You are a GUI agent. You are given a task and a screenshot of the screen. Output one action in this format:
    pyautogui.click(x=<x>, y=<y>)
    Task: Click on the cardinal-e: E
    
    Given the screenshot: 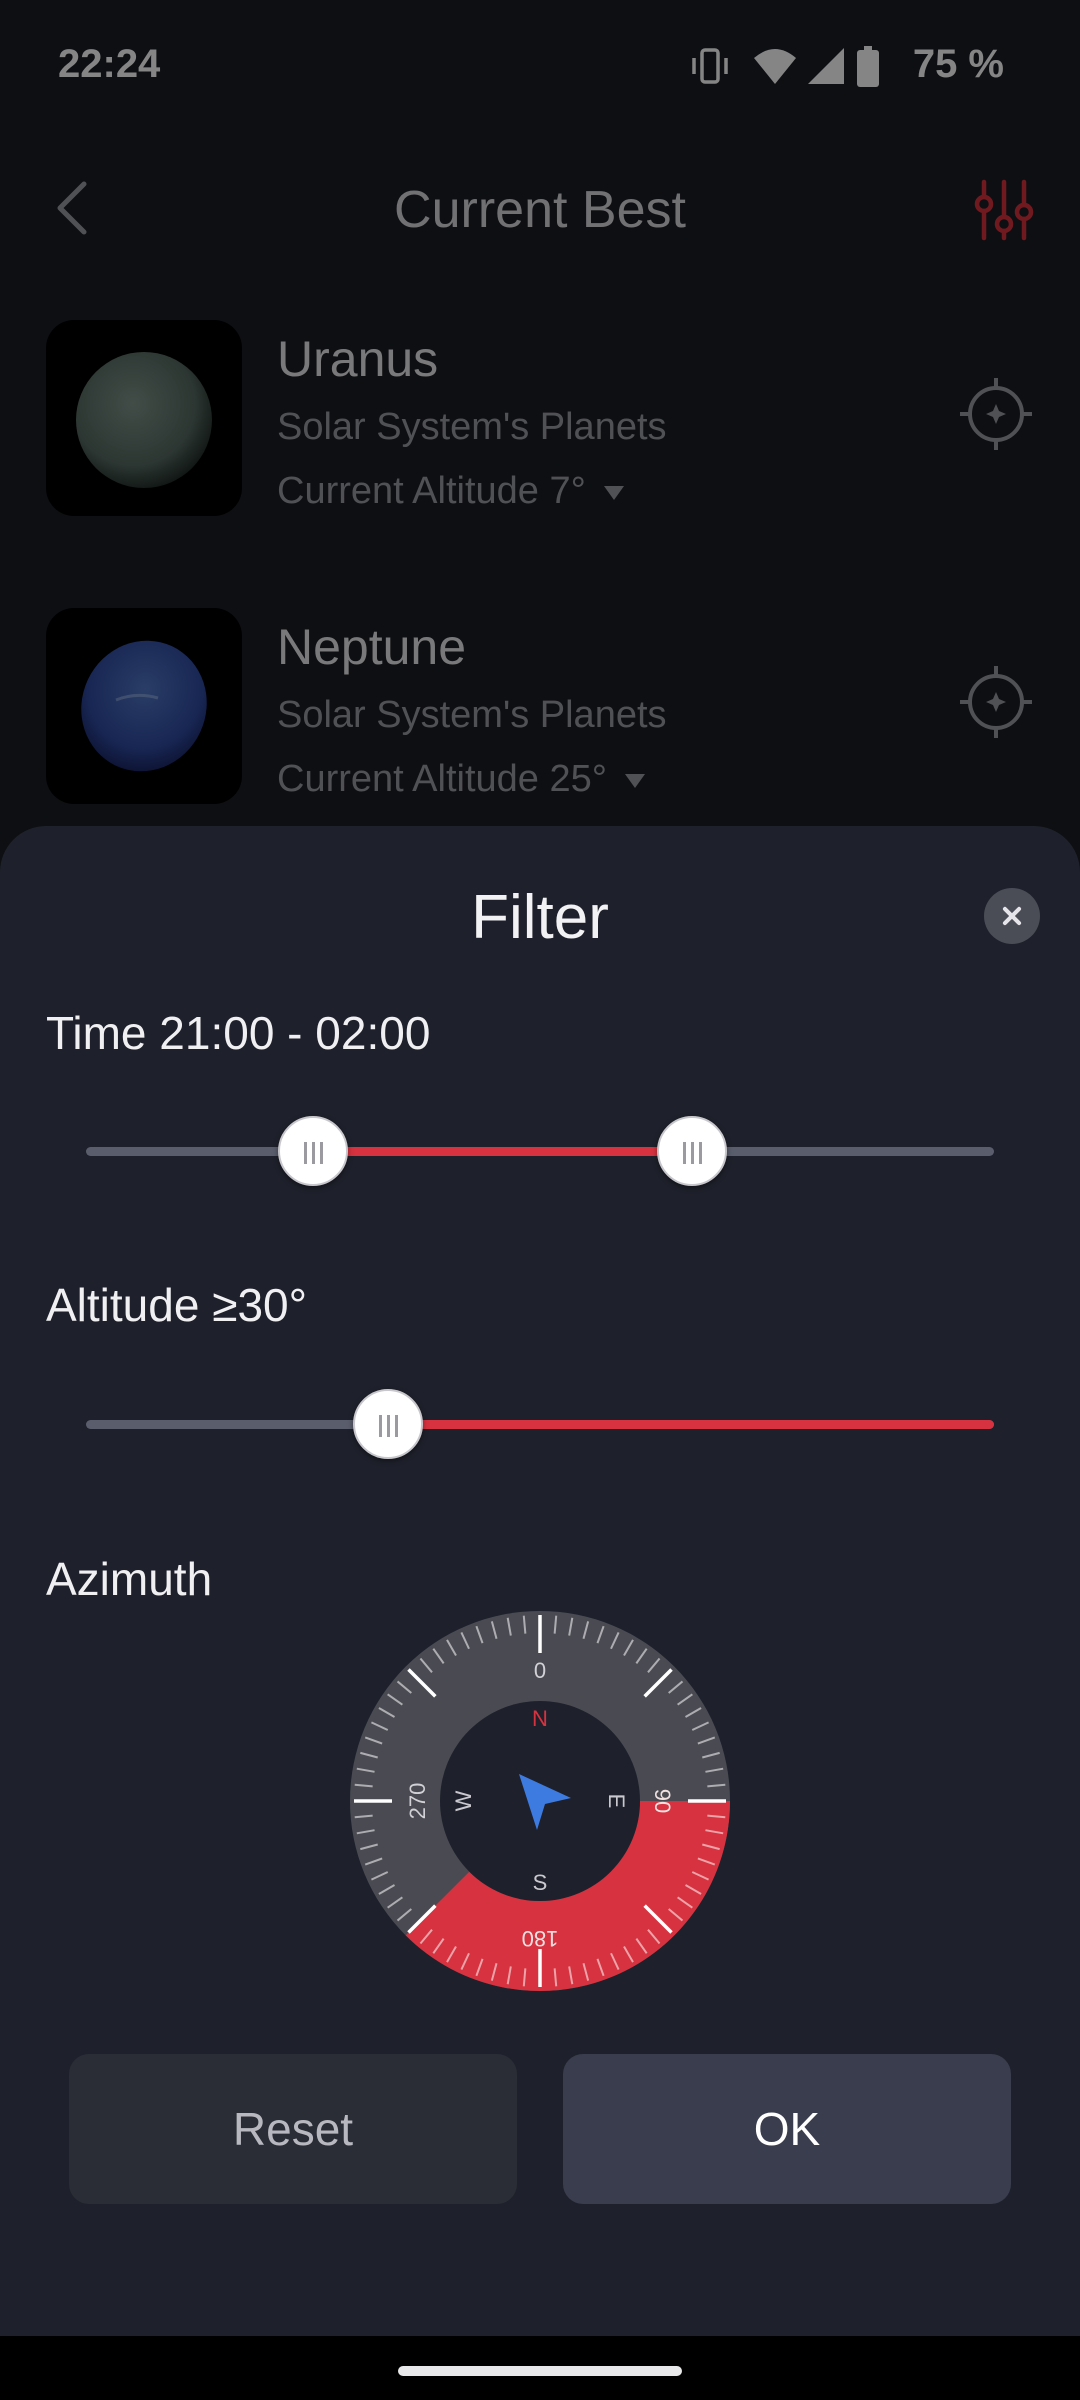 What is the action you would take?
    pyautogui.click(x=616, y=1801)
    